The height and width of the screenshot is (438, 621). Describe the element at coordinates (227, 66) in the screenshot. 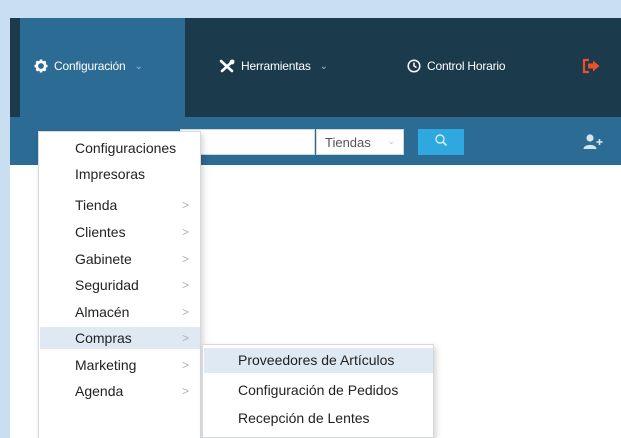

I see `tools-icon` at that location.